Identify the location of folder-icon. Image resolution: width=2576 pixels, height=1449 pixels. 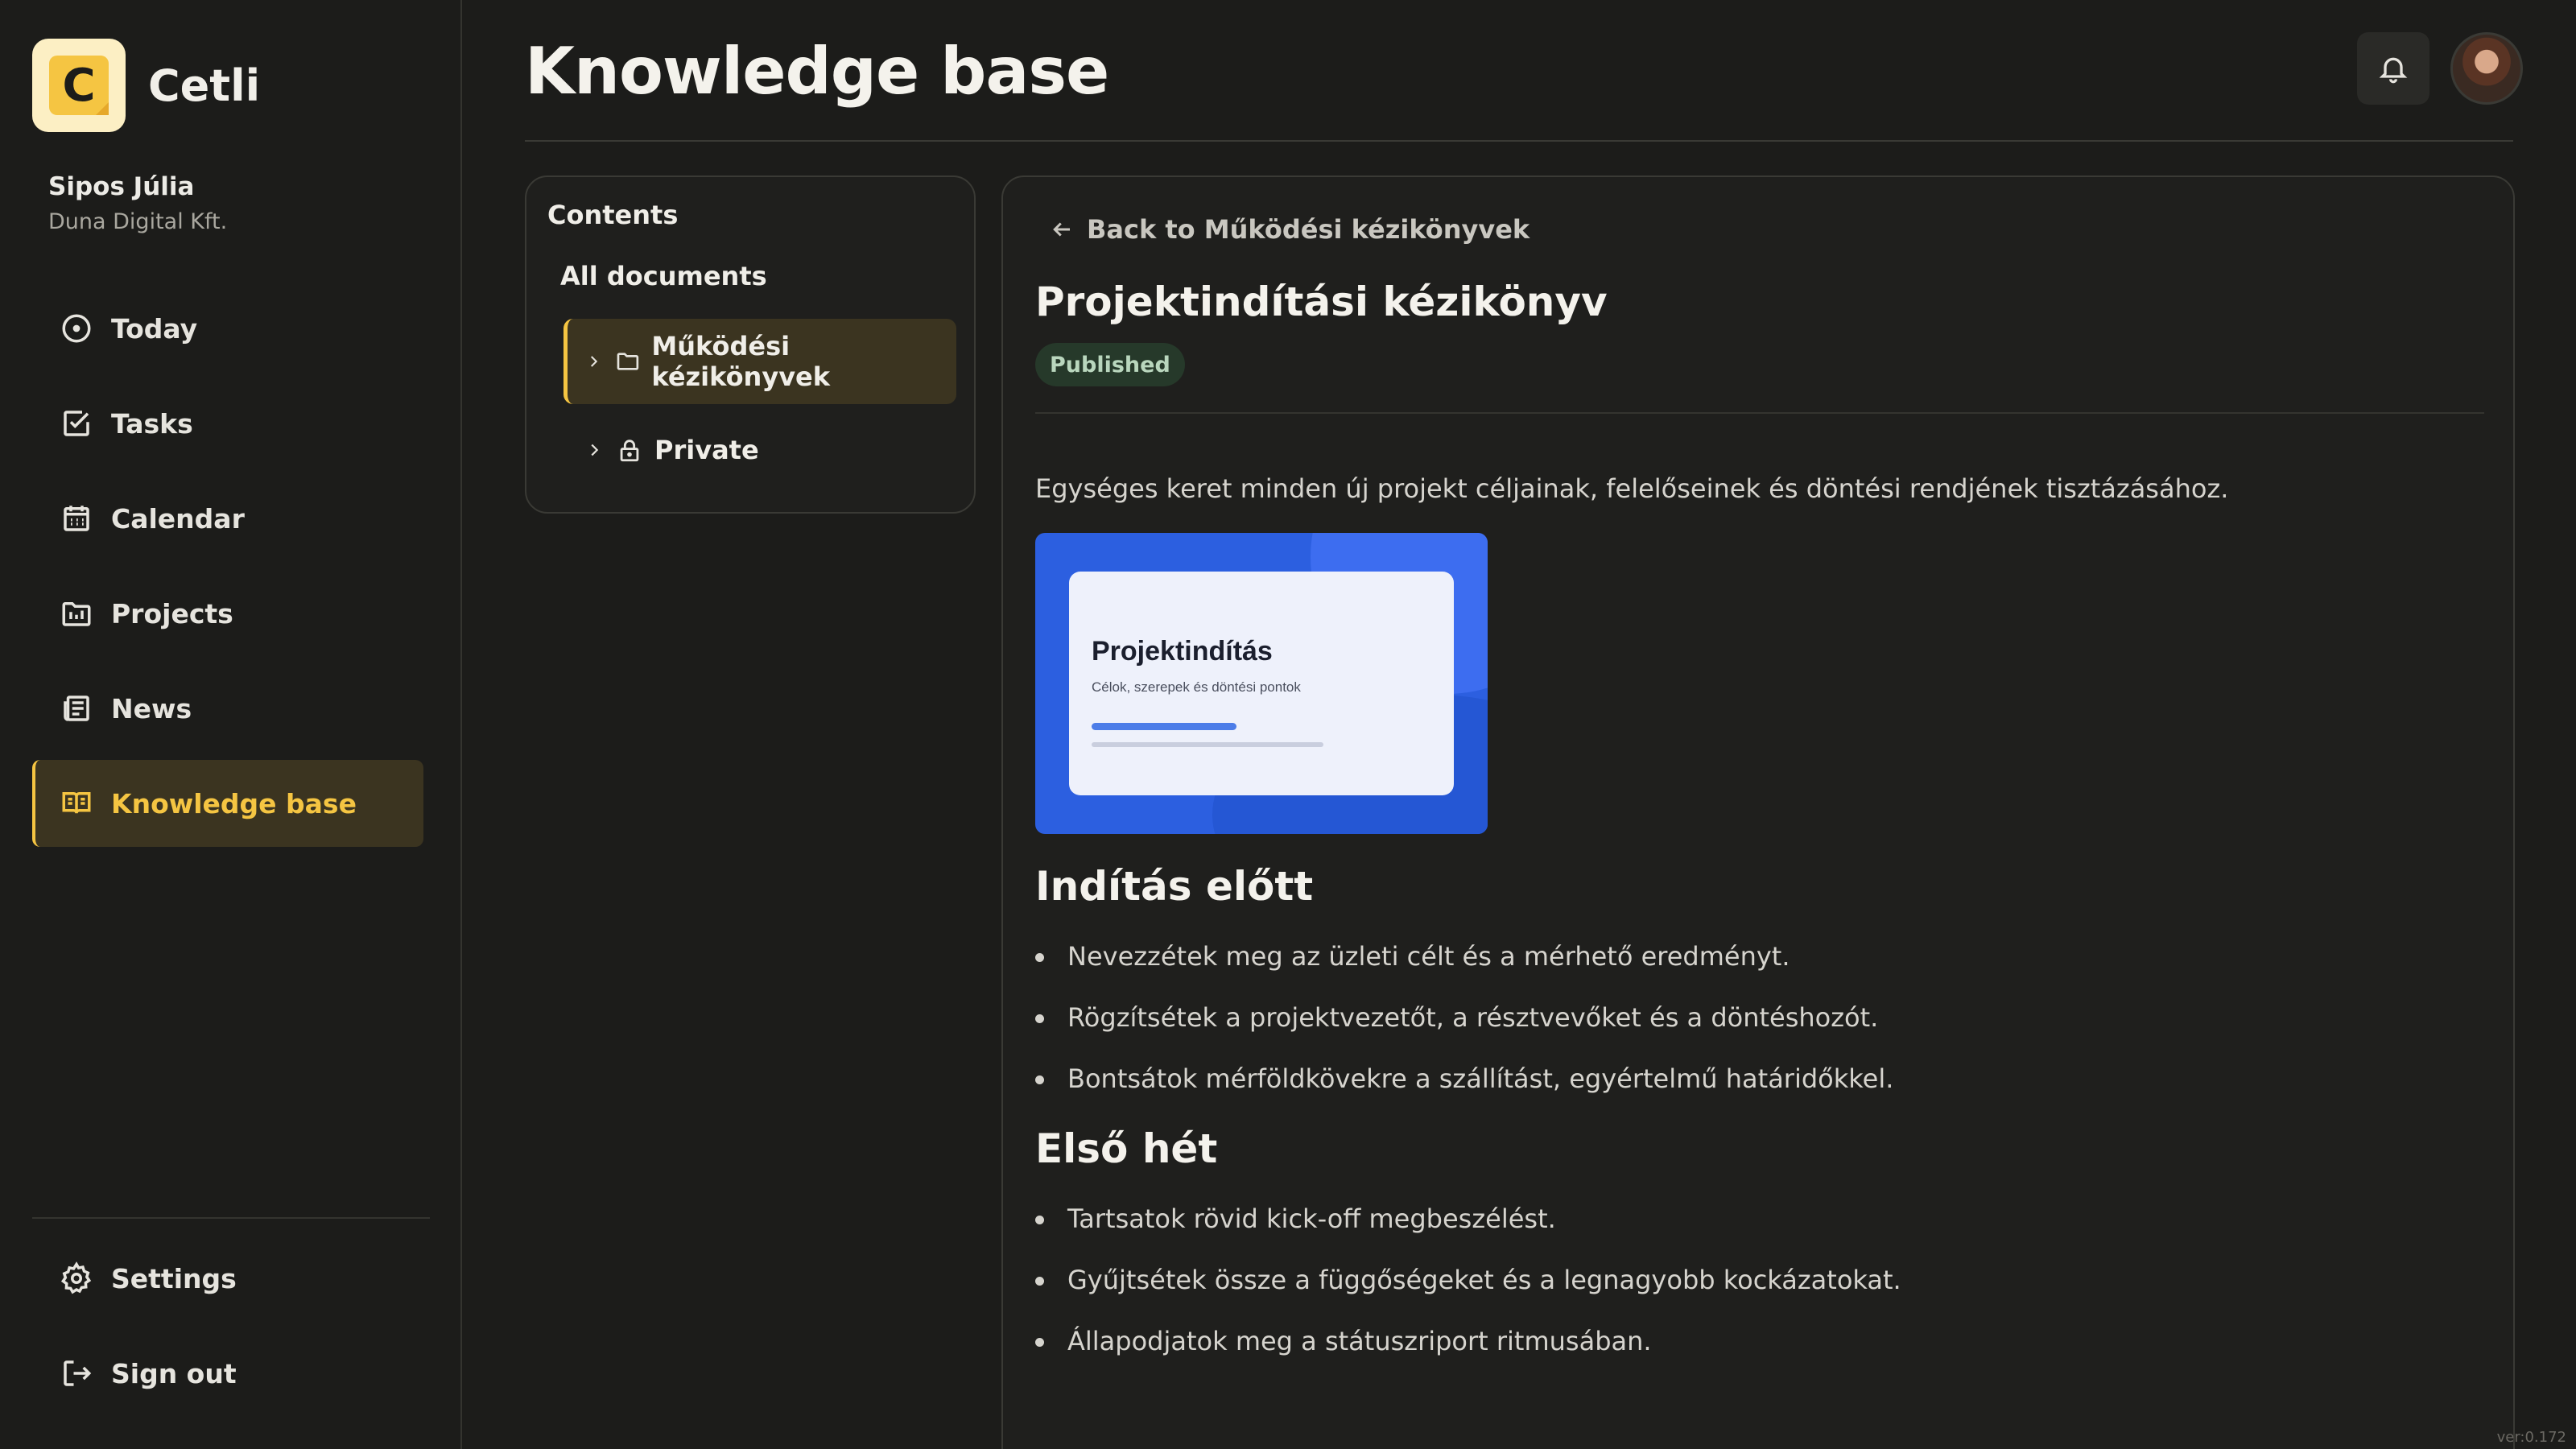
(627, 361).